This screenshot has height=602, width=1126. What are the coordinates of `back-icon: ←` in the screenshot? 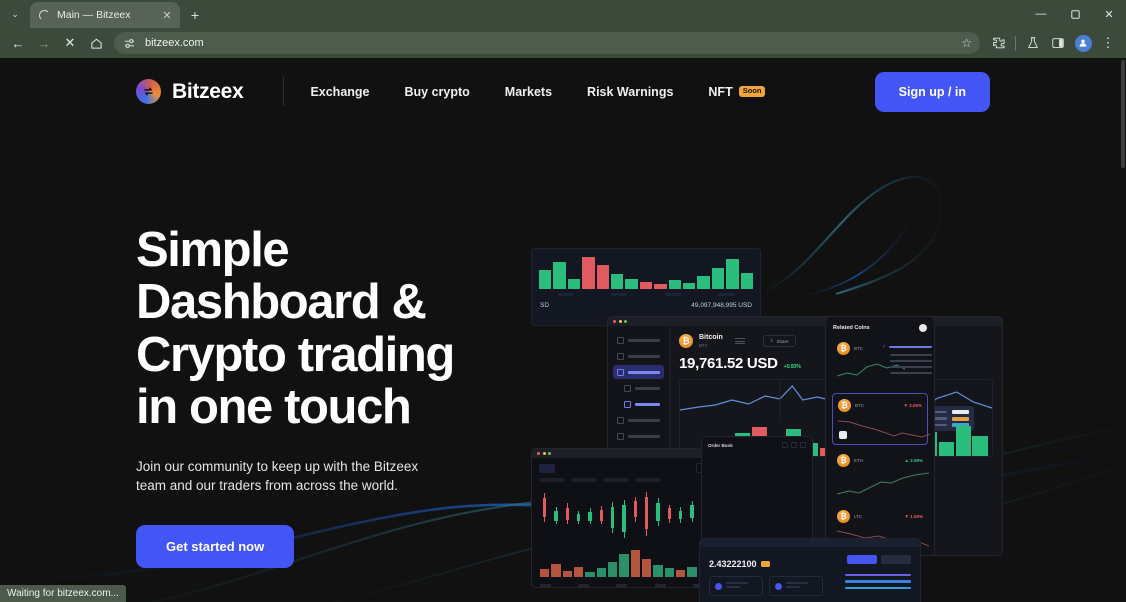 It's located at (18, 43).